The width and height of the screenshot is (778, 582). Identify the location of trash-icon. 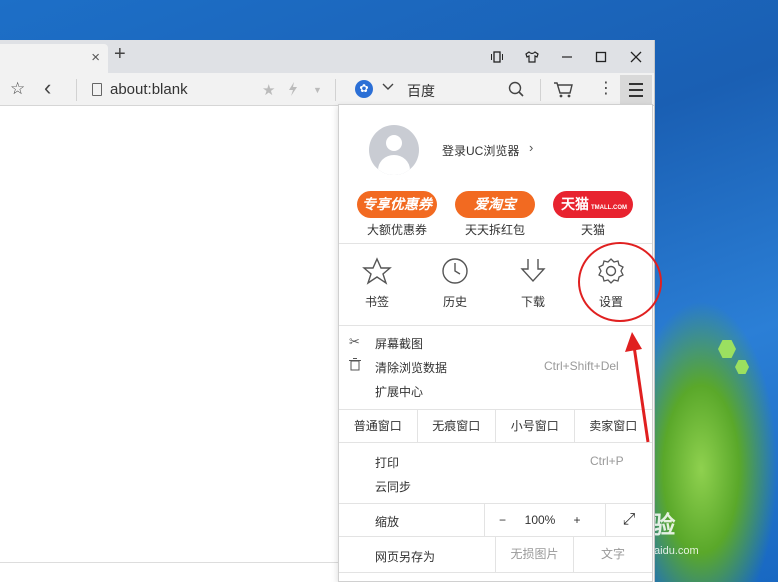
(355, 366).